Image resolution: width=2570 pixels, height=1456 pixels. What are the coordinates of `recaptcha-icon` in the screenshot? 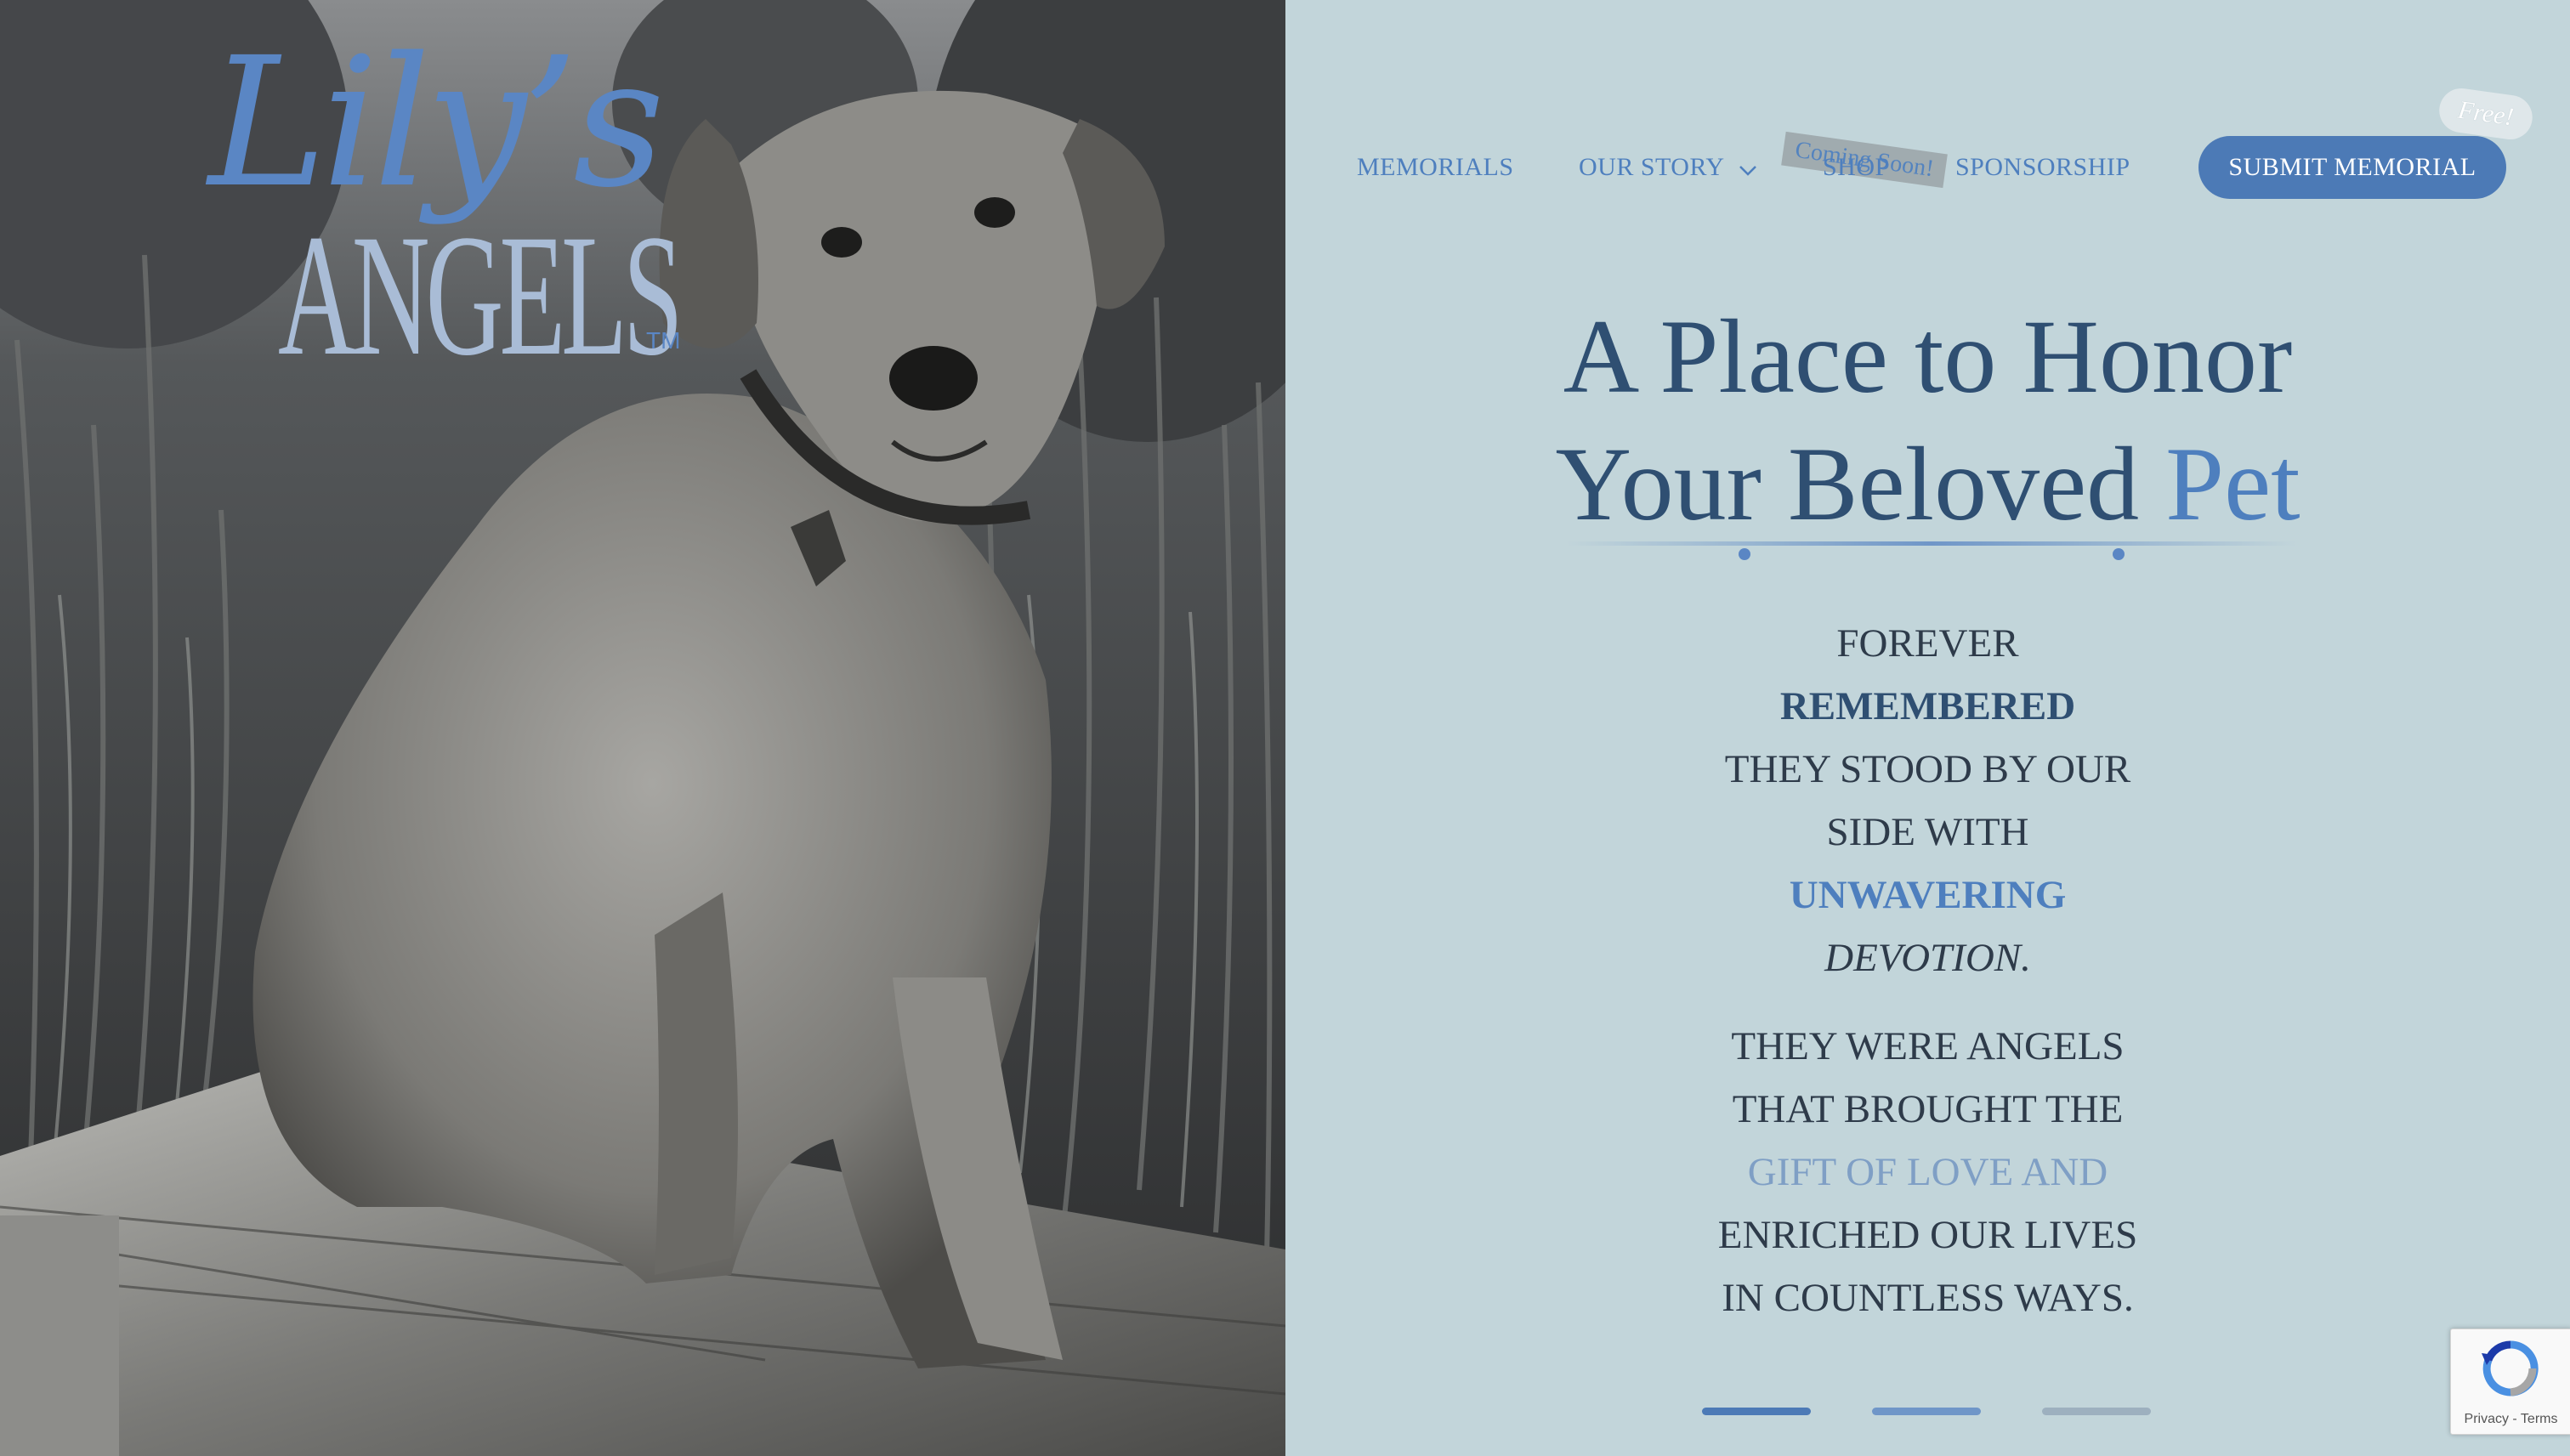 It's located at (2510, 1368).